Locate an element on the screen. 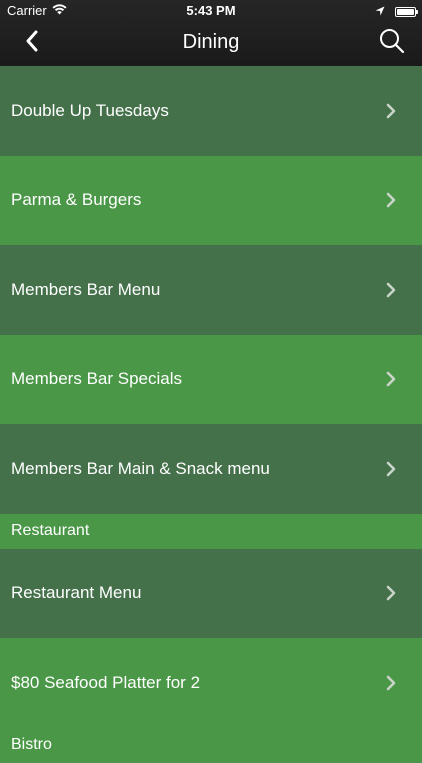 Image resolution: width=422 pixels, height=763 pixels. list-item: Members Bar Specials is located at coordinates (211, 379).